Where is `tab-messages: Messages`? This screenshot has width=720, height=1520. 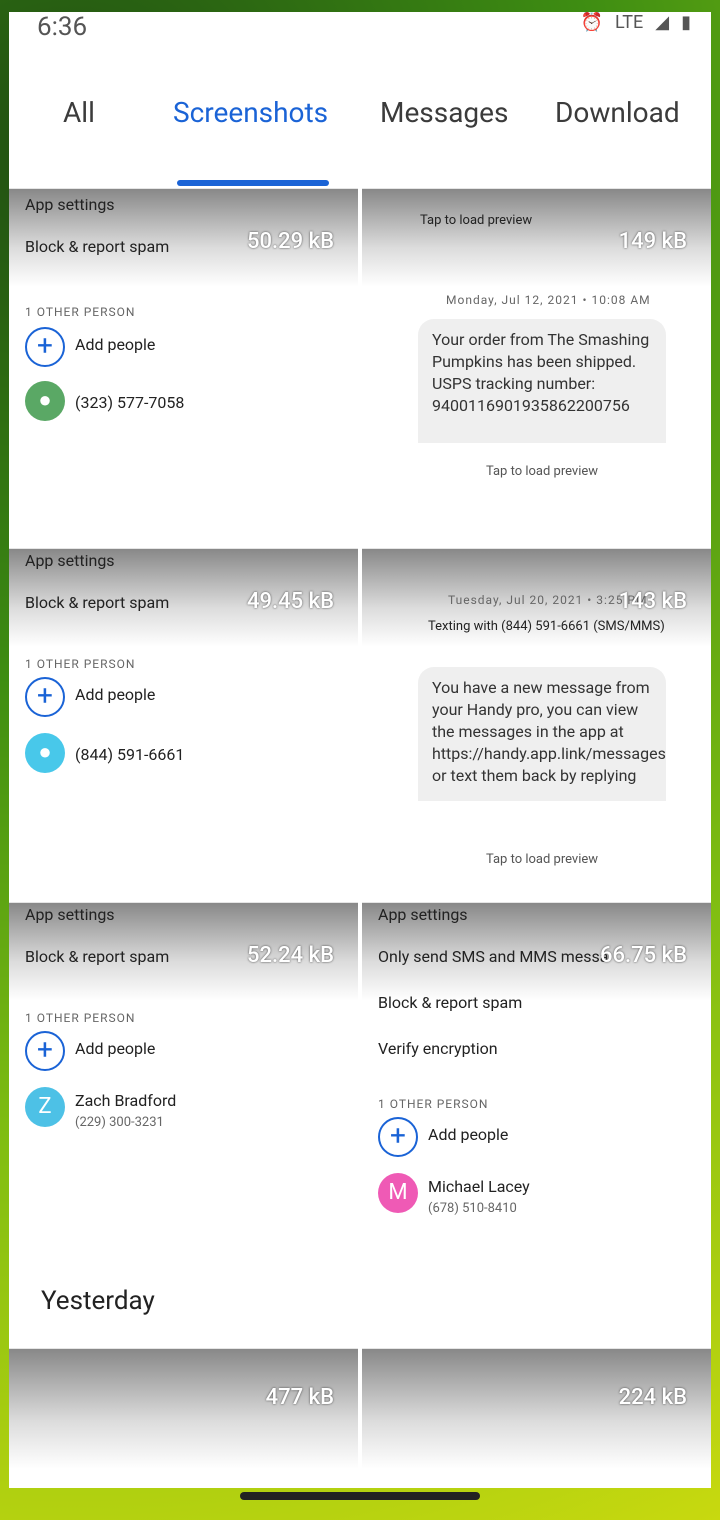
tab-messages: Messages is located at coordinates (444, 112).